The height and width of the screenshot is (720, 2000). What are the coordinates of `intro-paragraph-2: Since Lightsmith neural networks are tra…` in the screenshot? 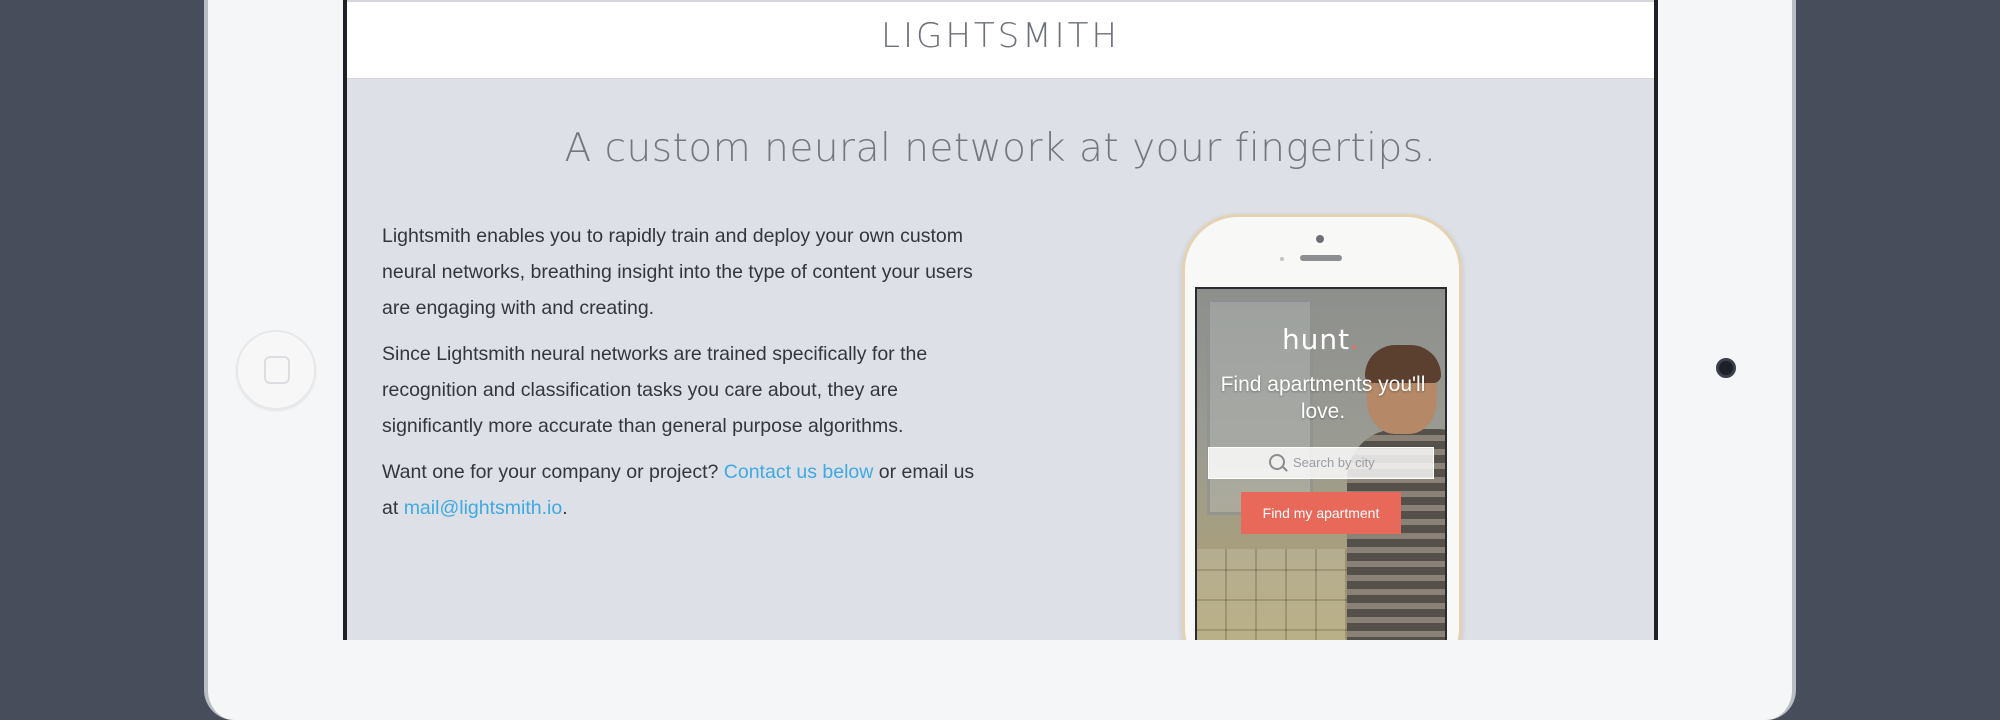 It's located at (655, 390).